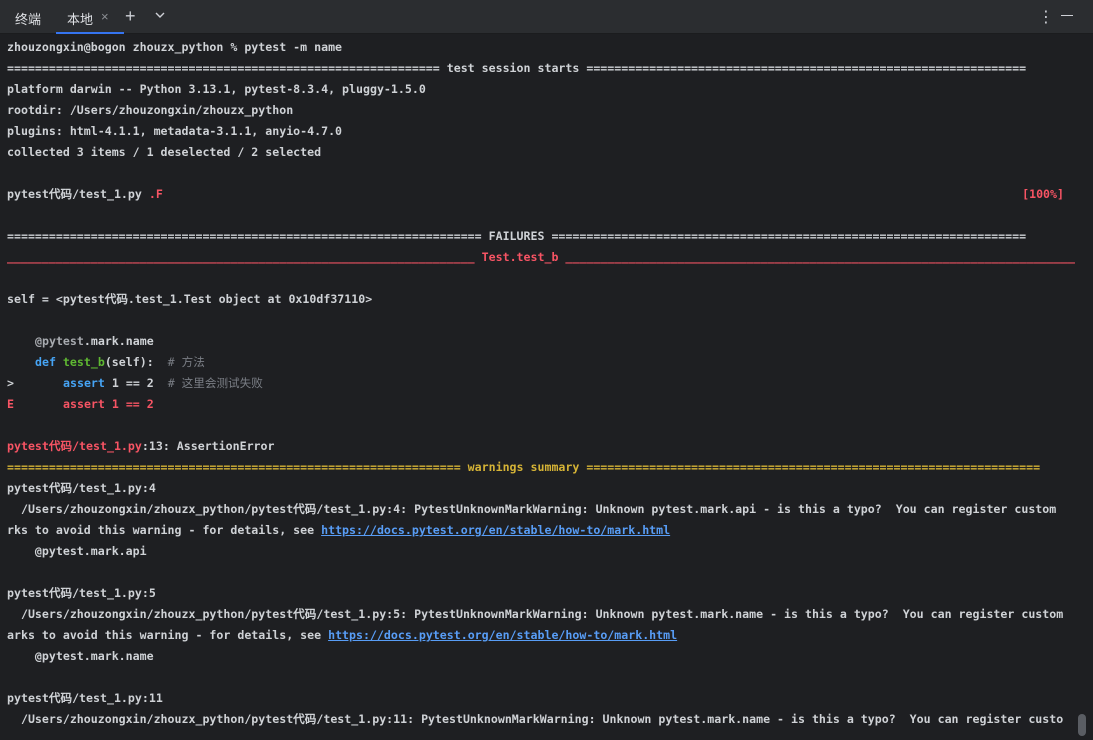 This screenshot has height=740, width=1093. What do you see at coordinates (77, 551) in the screenshot?
I see `warning-1-source: @pytest.mark.api` at bounding box center [77, 551].